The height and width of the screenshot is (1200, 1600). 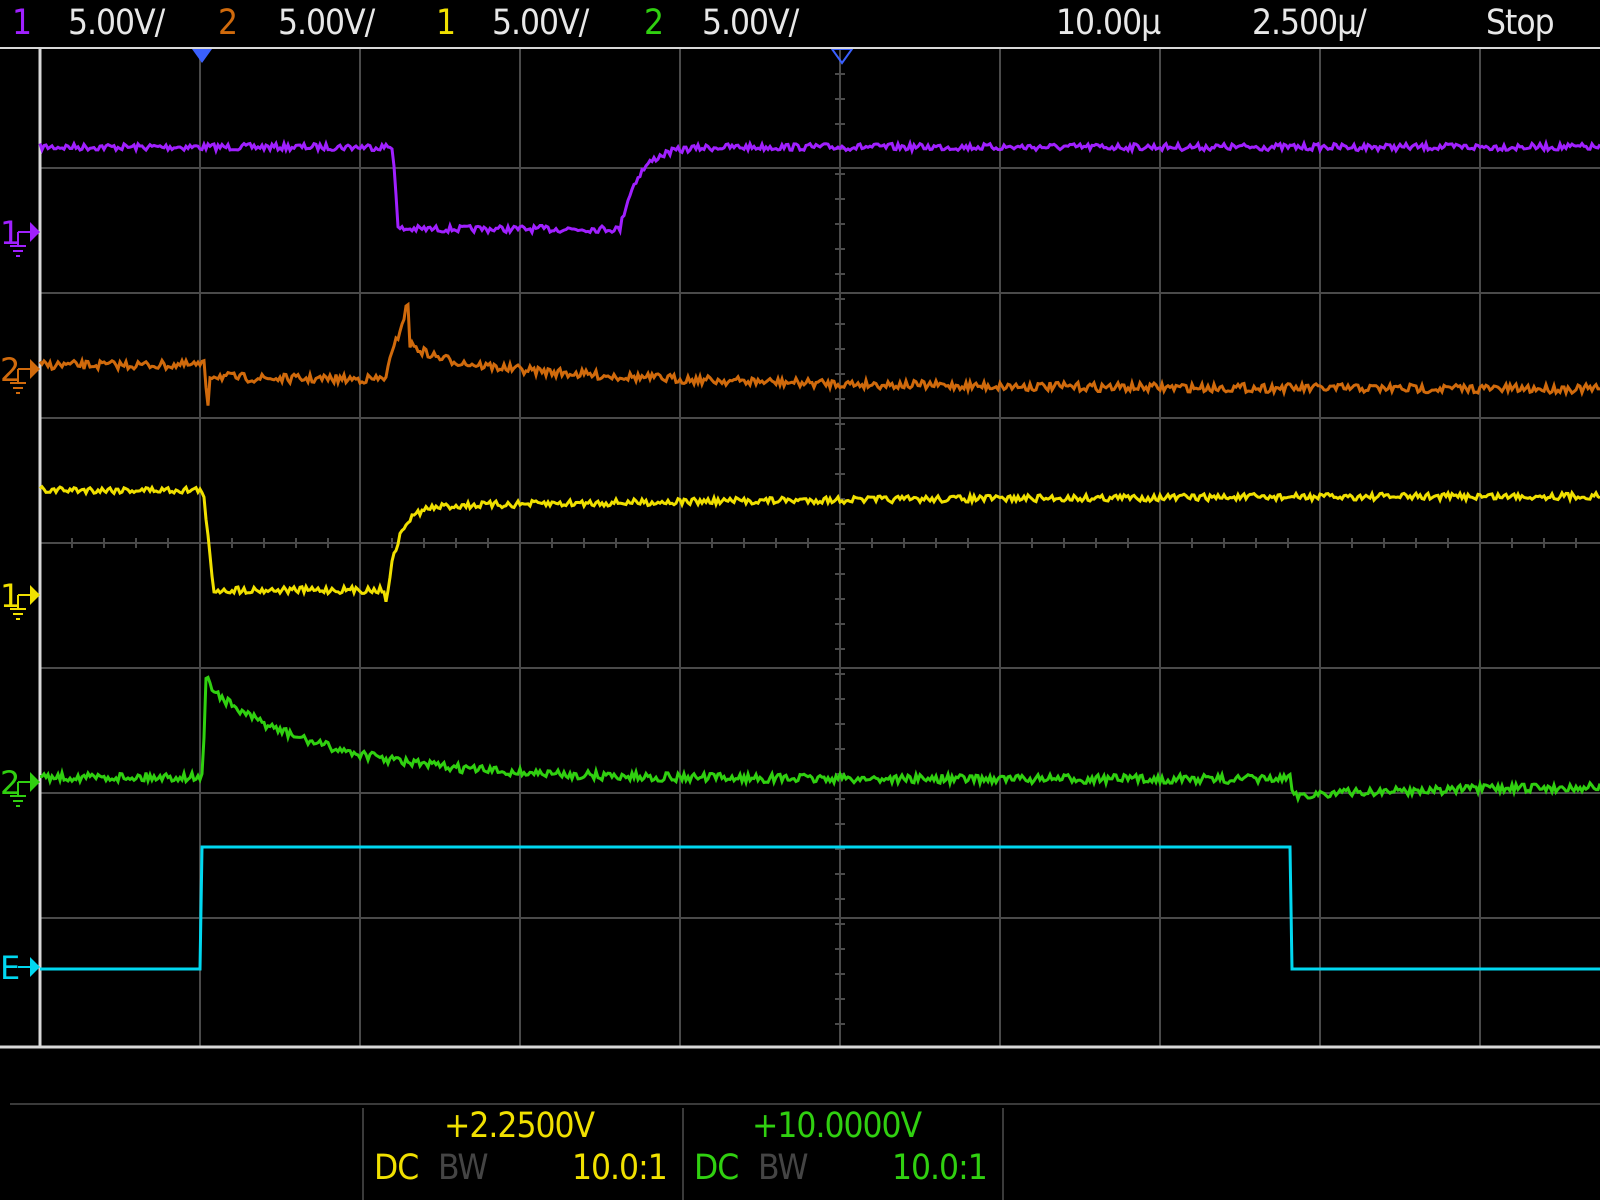 What do you see at coordinates (819, 353) in the screenshot?
I see `ch2-trace` at bounding box center [819, 353].